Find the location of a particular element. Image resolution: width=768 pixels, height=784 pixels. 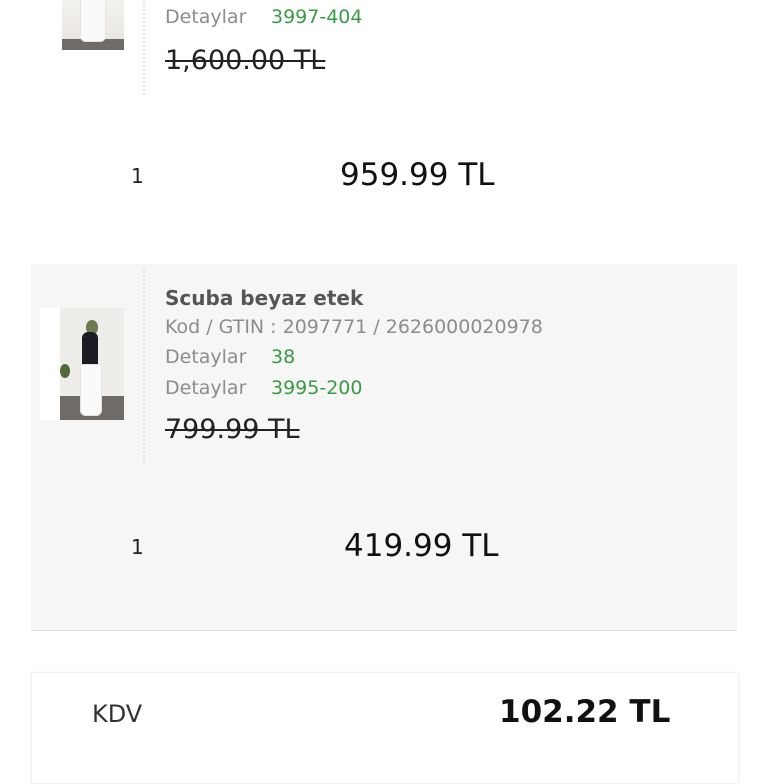

kdv-label: KDV is located at coordinates (117, 714).